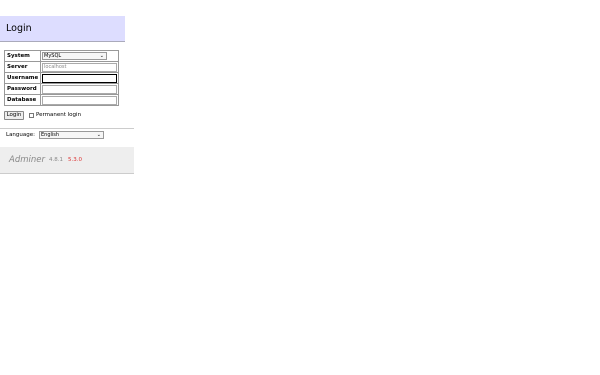 The width and height of the screenshot is (600, 375). Describe the element at coordinates (22, 100) in the screenshot. I see `database-label: Database` at that location.